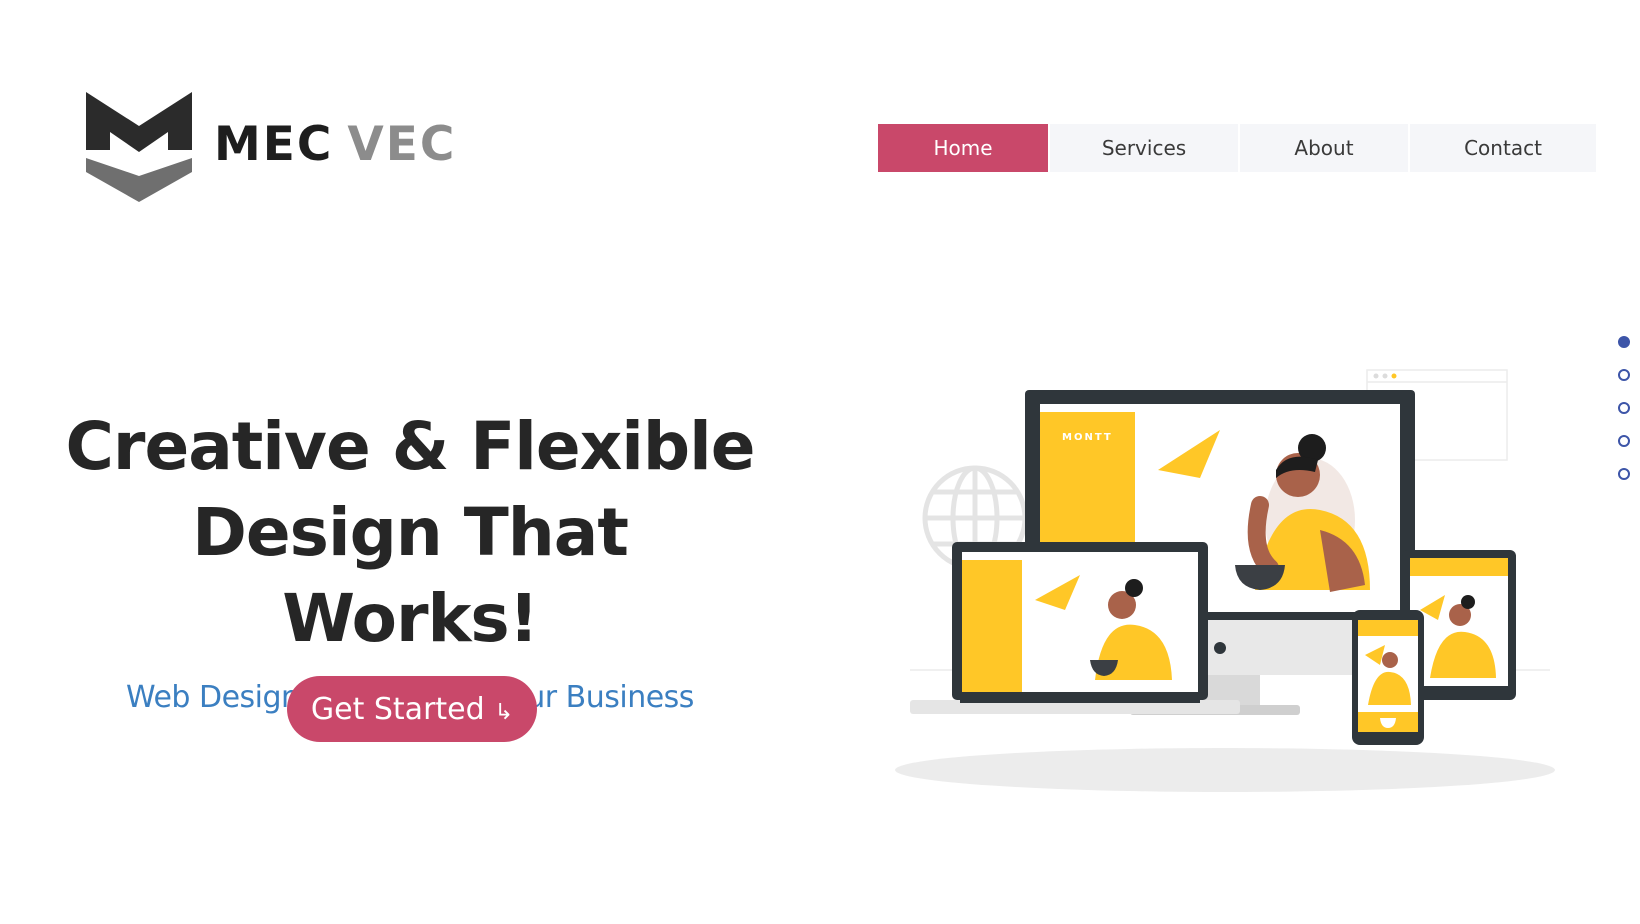 This screenshot has width=1640, height=924. I want to click on main-nav: Home Services About Contact, so click(1237, 148).